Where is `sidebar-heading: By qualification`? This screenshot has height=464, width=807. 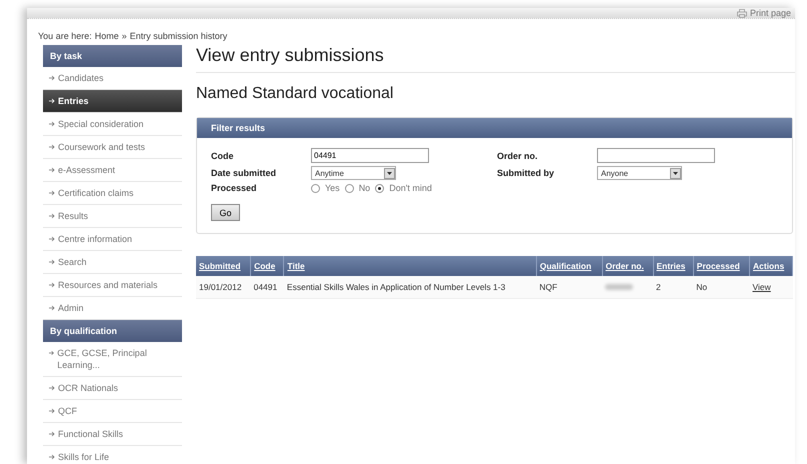
sidebar-heading: By qualification is located at coordinates (112, 331).